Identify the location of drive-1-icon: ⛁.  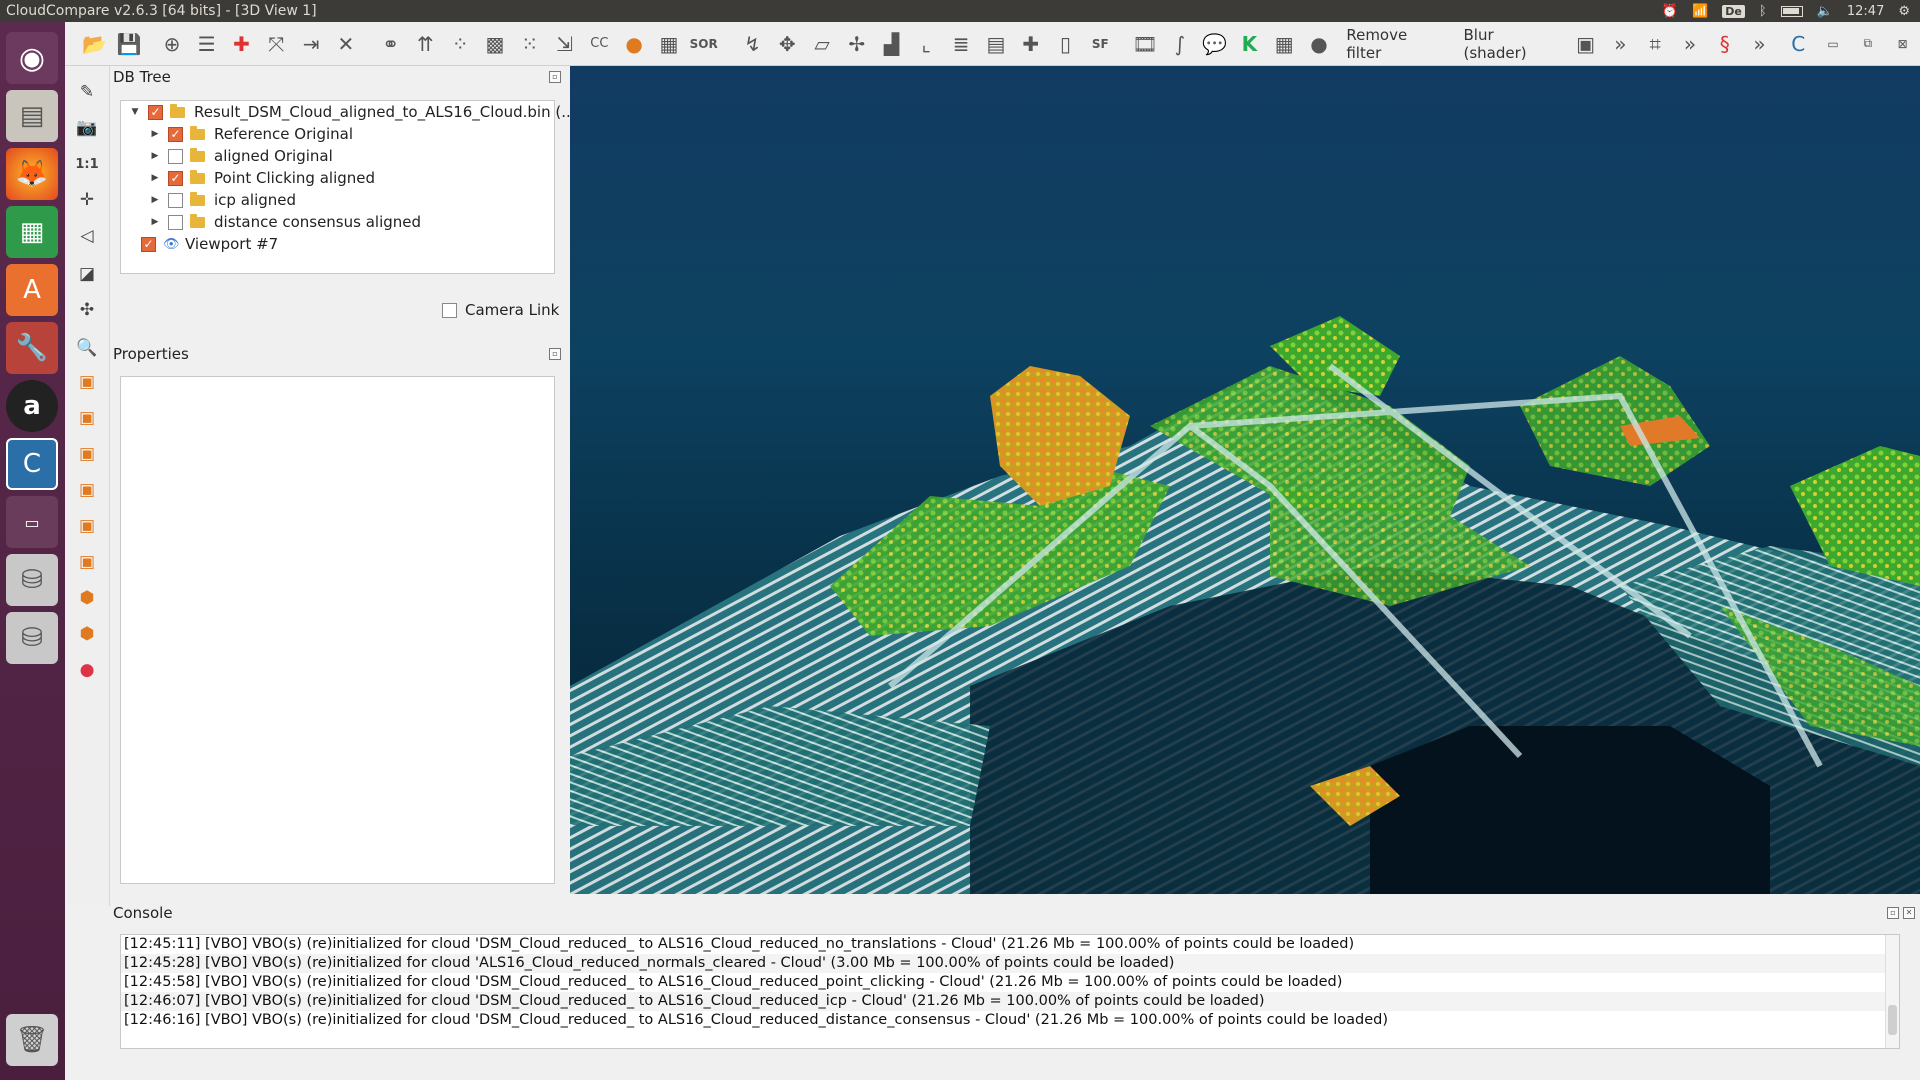
(32, 580).